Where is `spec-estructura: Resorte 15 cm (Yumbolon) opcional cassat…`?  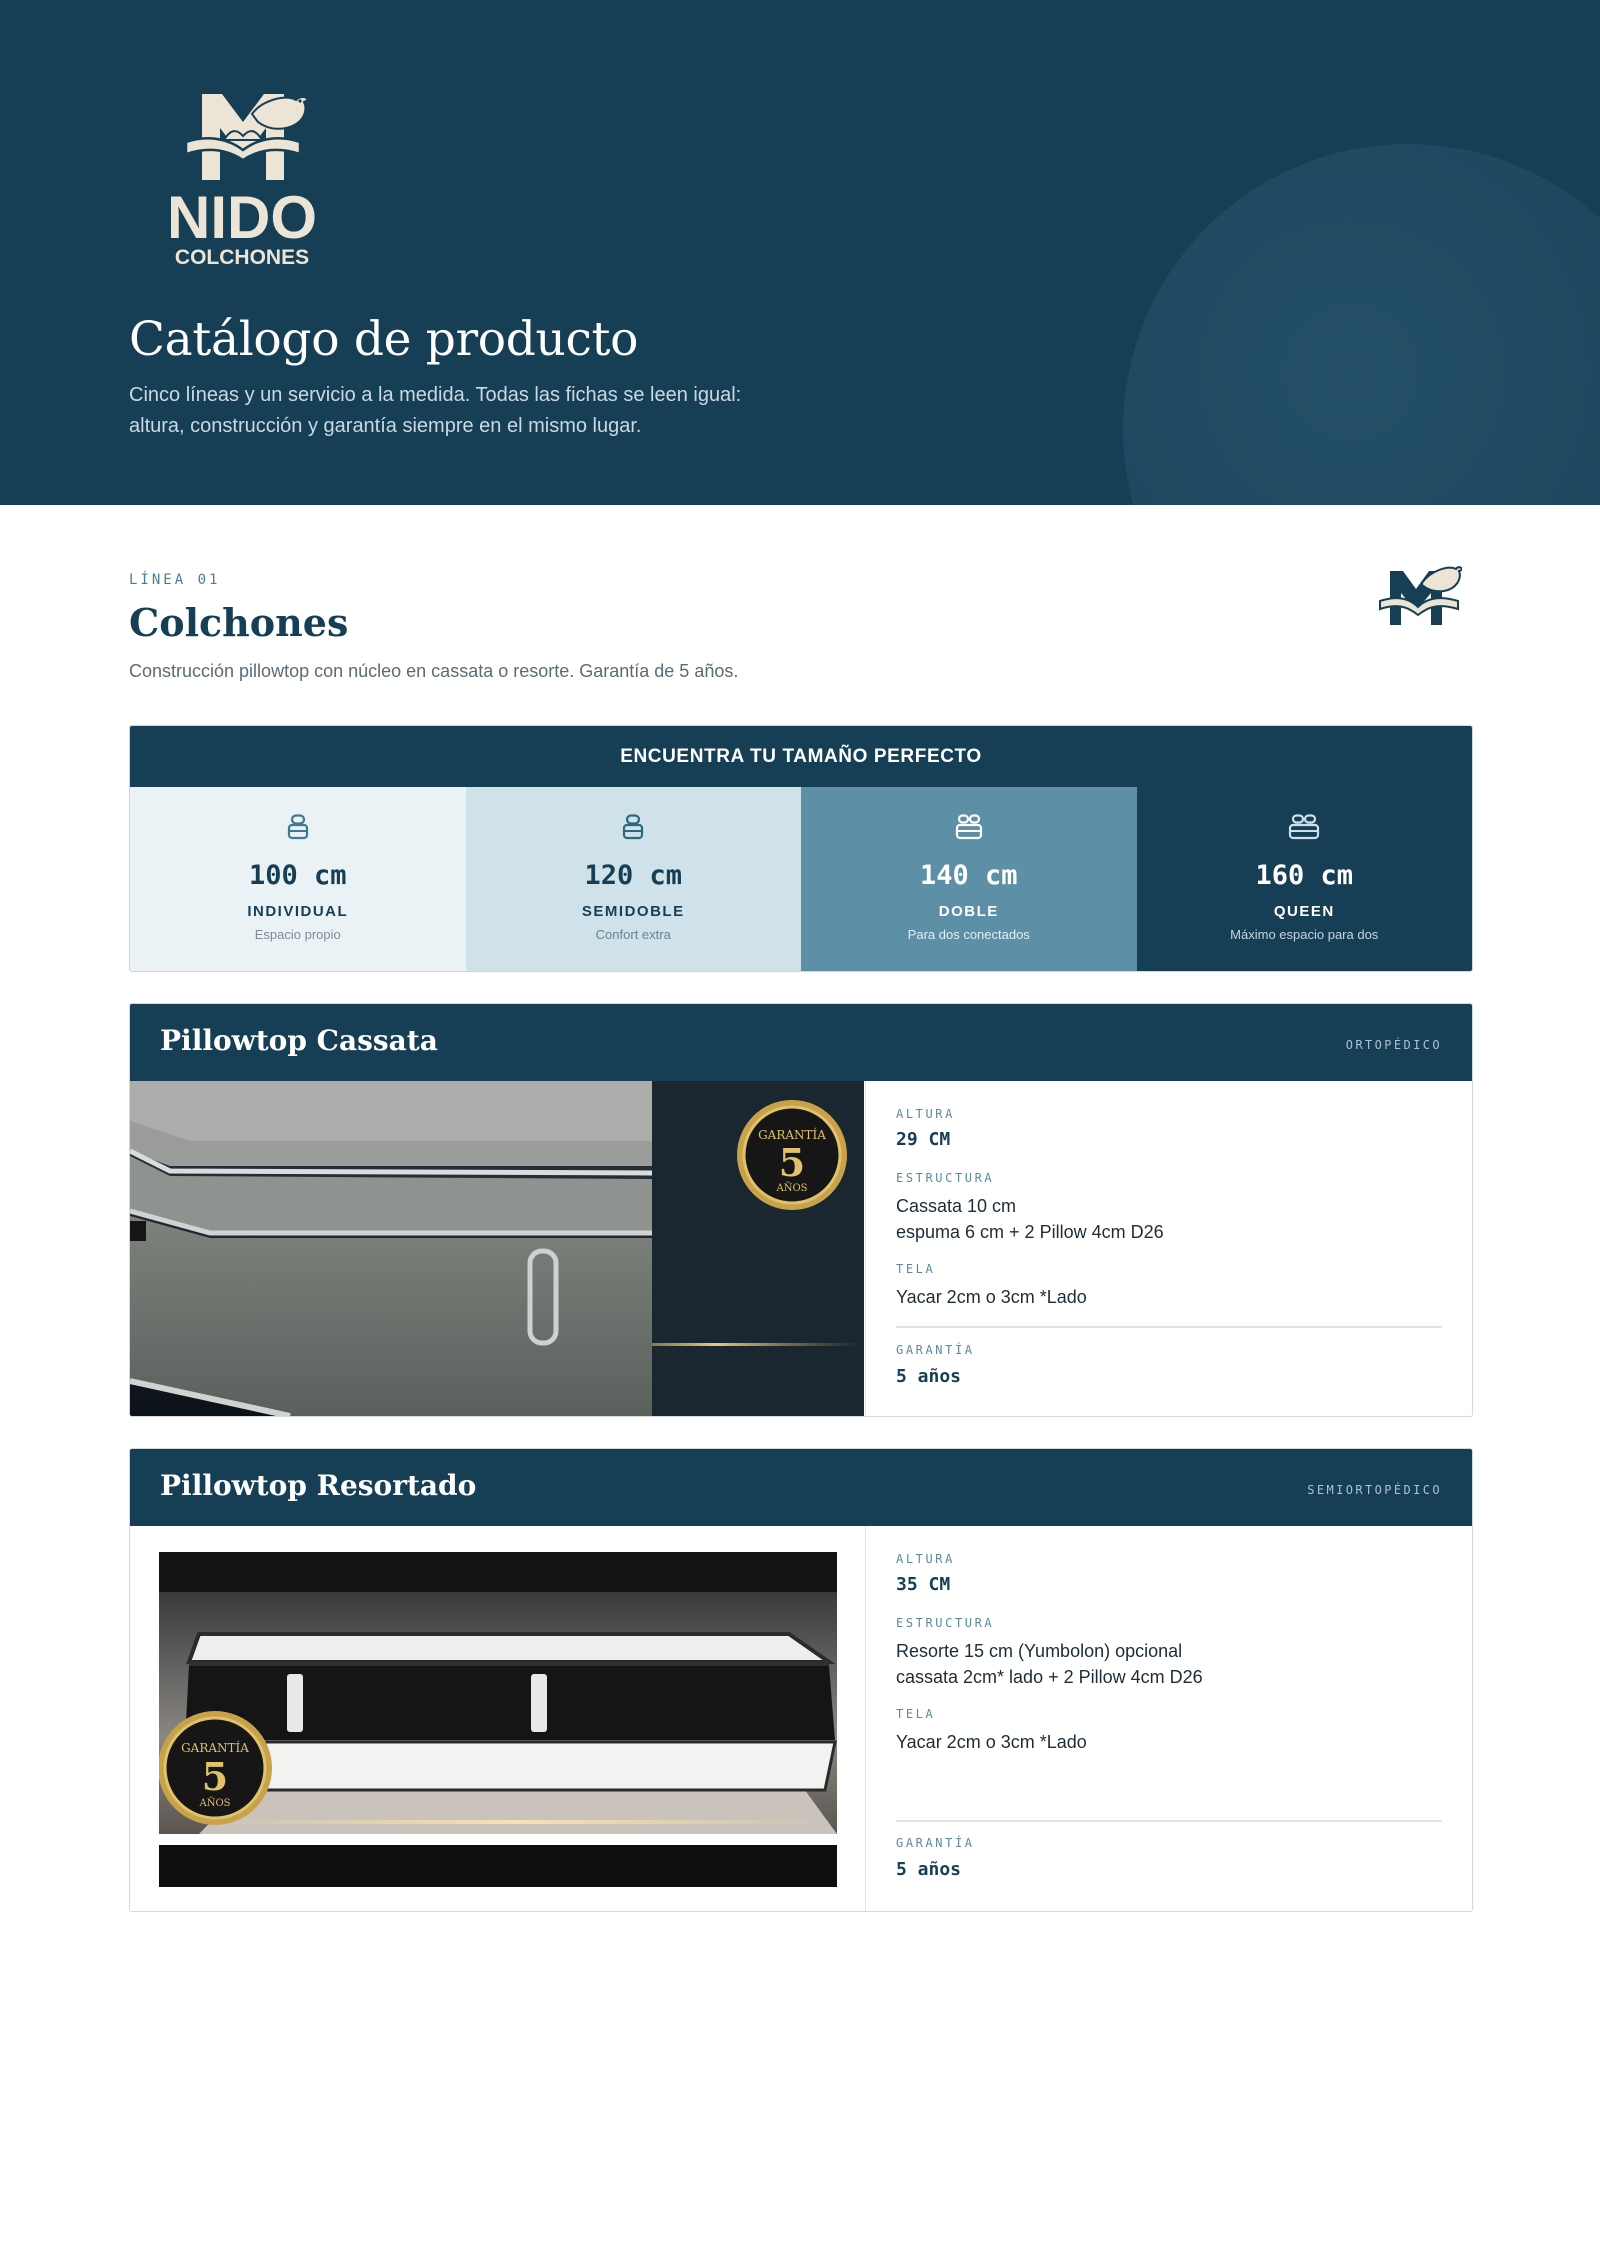 spec-estructura: Resorte 15 cm (Yumbolon) opcional cassat… is located at coordinates (1049, 1664).